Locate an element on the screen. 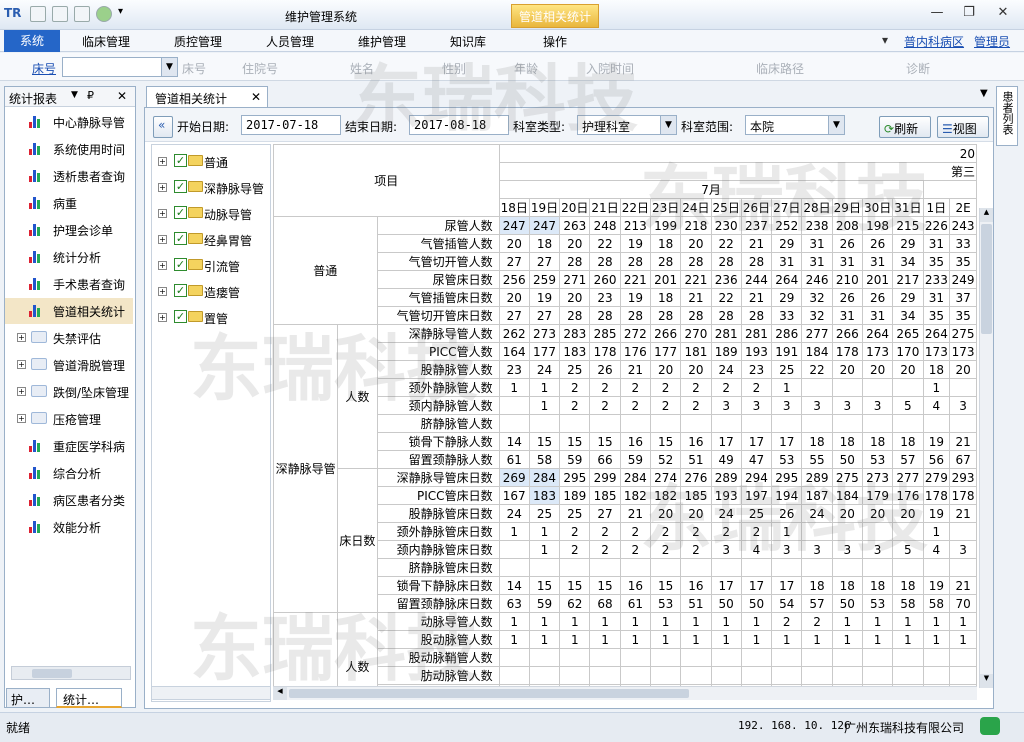 The width and height of the screenshot is (1024, 742). data-cell: 57 is located at coordinates (817, 603).